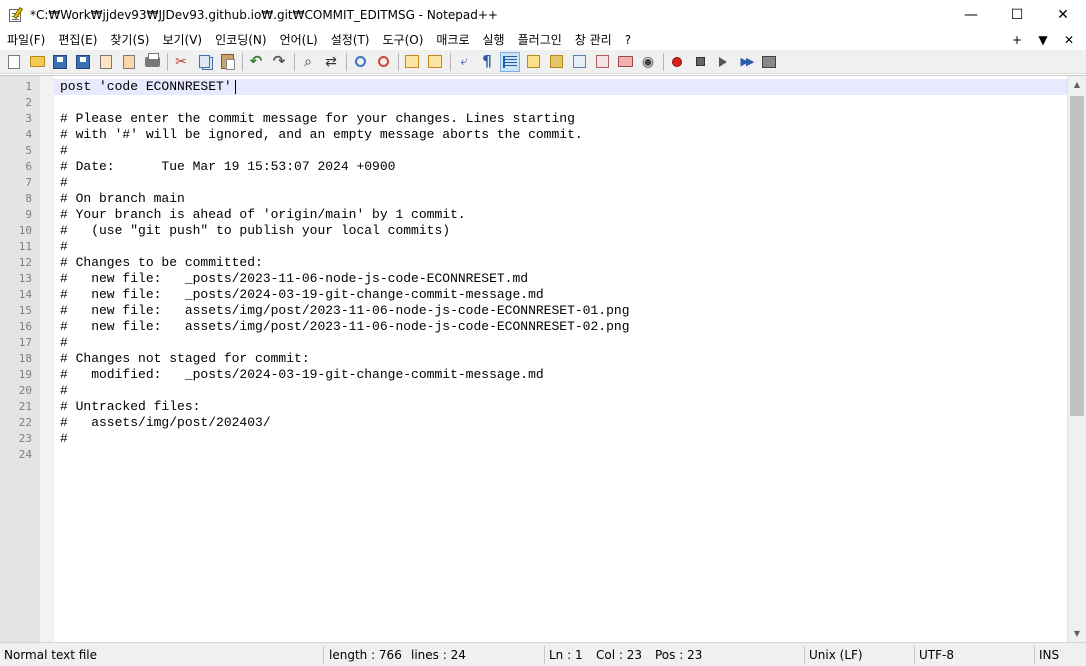 This screenshot has width=1086, height=666. What do you see at coordinates (14, 62) in the screenshot?
I see `new-file-icon` at bounding box center [14, 62].